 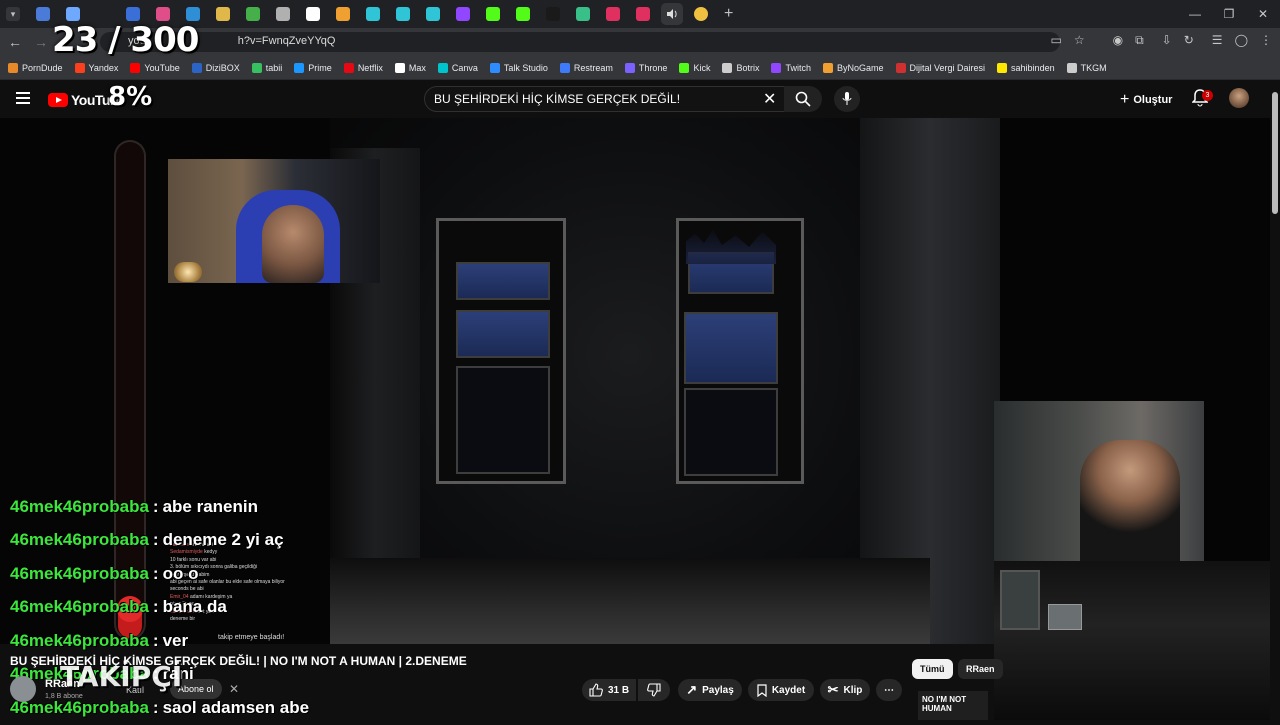 What do you see at coordinates (1086, 67) in the screenshot?
I see `bookmark-item: TKGM` at bounding box center [1086, 67].